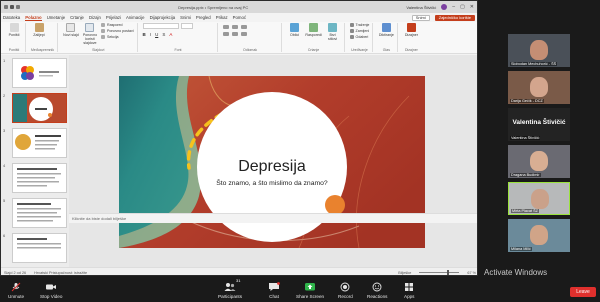 Image resolution: width=600 pixels, height=302 pixels. What do you see at coordinates (144, 34) in the screenshot?
I see `bold-icon: B` at bounding box center [144, 34].